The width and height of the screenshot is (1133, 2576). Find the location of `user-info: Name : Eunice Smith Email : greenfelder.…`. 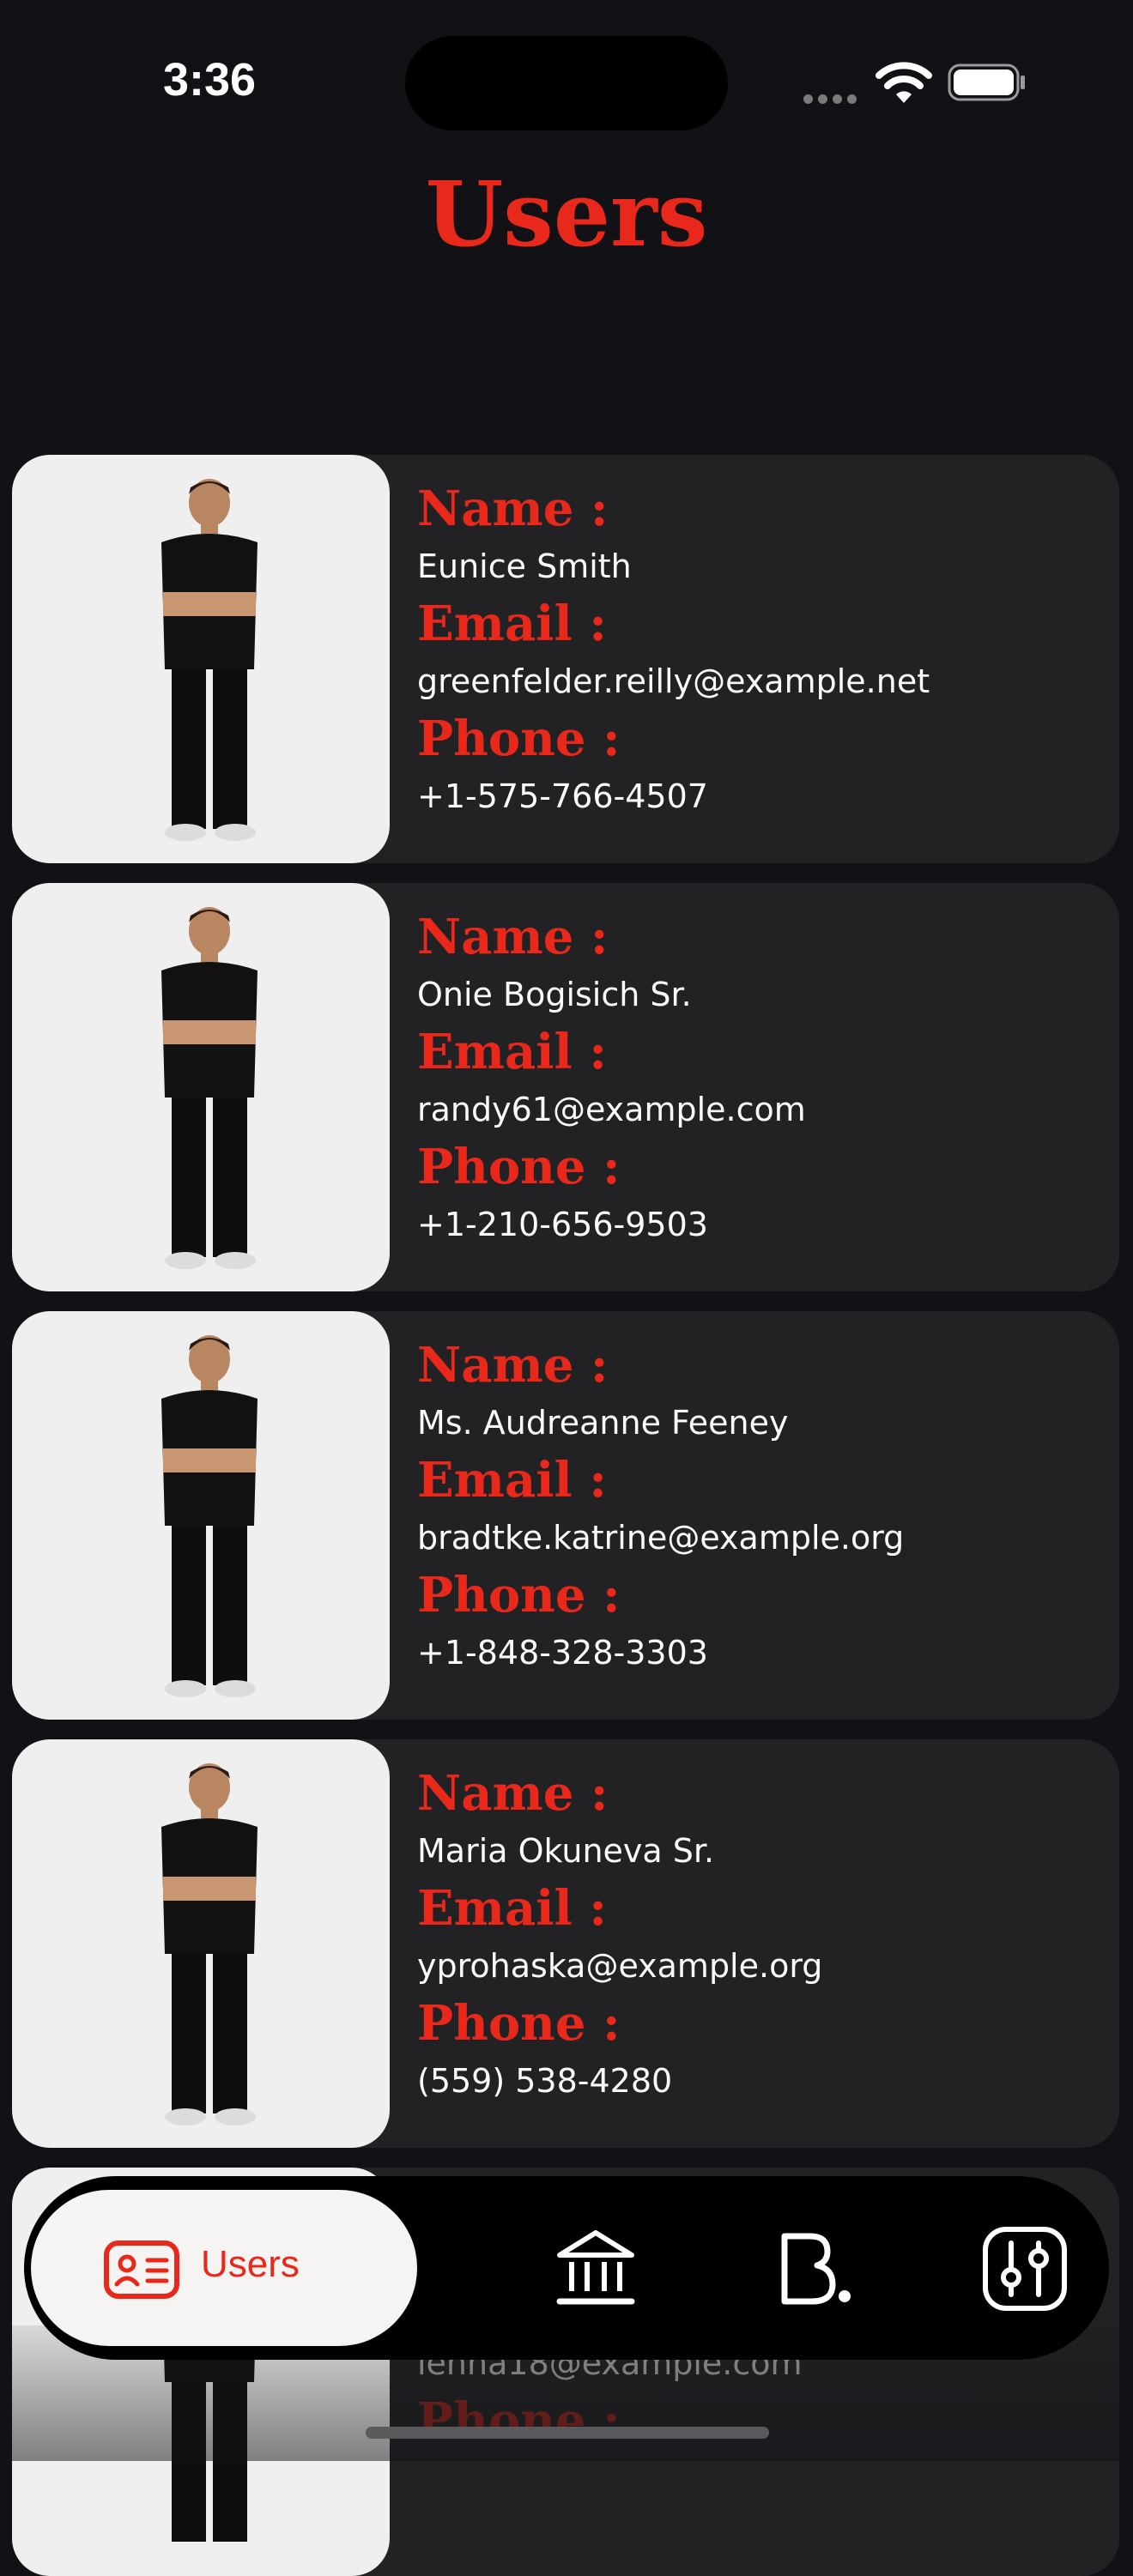

user-info: Name : Eunice Smith Email : greenfelder.… is located at coordinates (759, 651).